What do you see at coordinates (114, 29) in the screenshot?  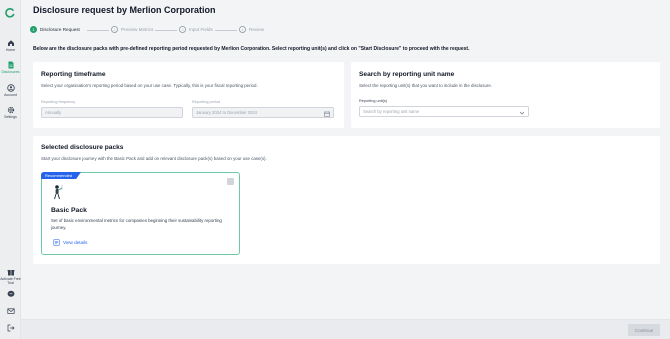 I see `step-number: 2` at bounding box center [114, 29].